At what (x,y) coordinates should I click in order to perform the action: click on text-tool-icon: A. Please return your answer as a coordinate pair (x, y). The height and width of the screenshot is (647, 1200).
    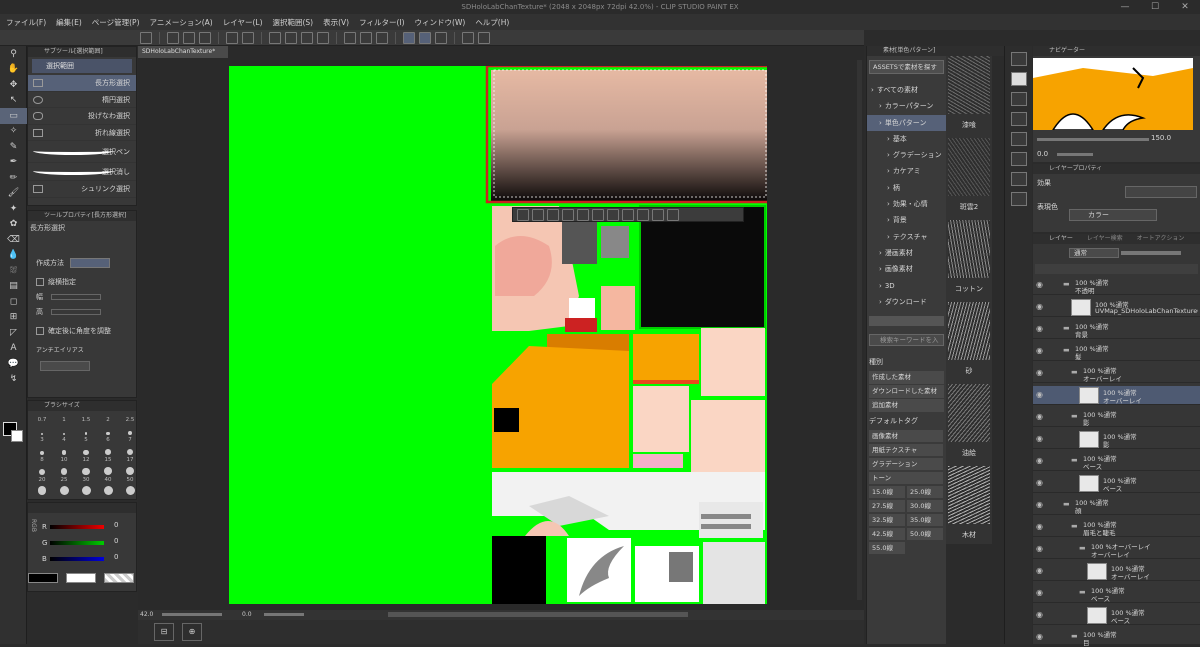
    Looking at the image, I should click on (13, 349).